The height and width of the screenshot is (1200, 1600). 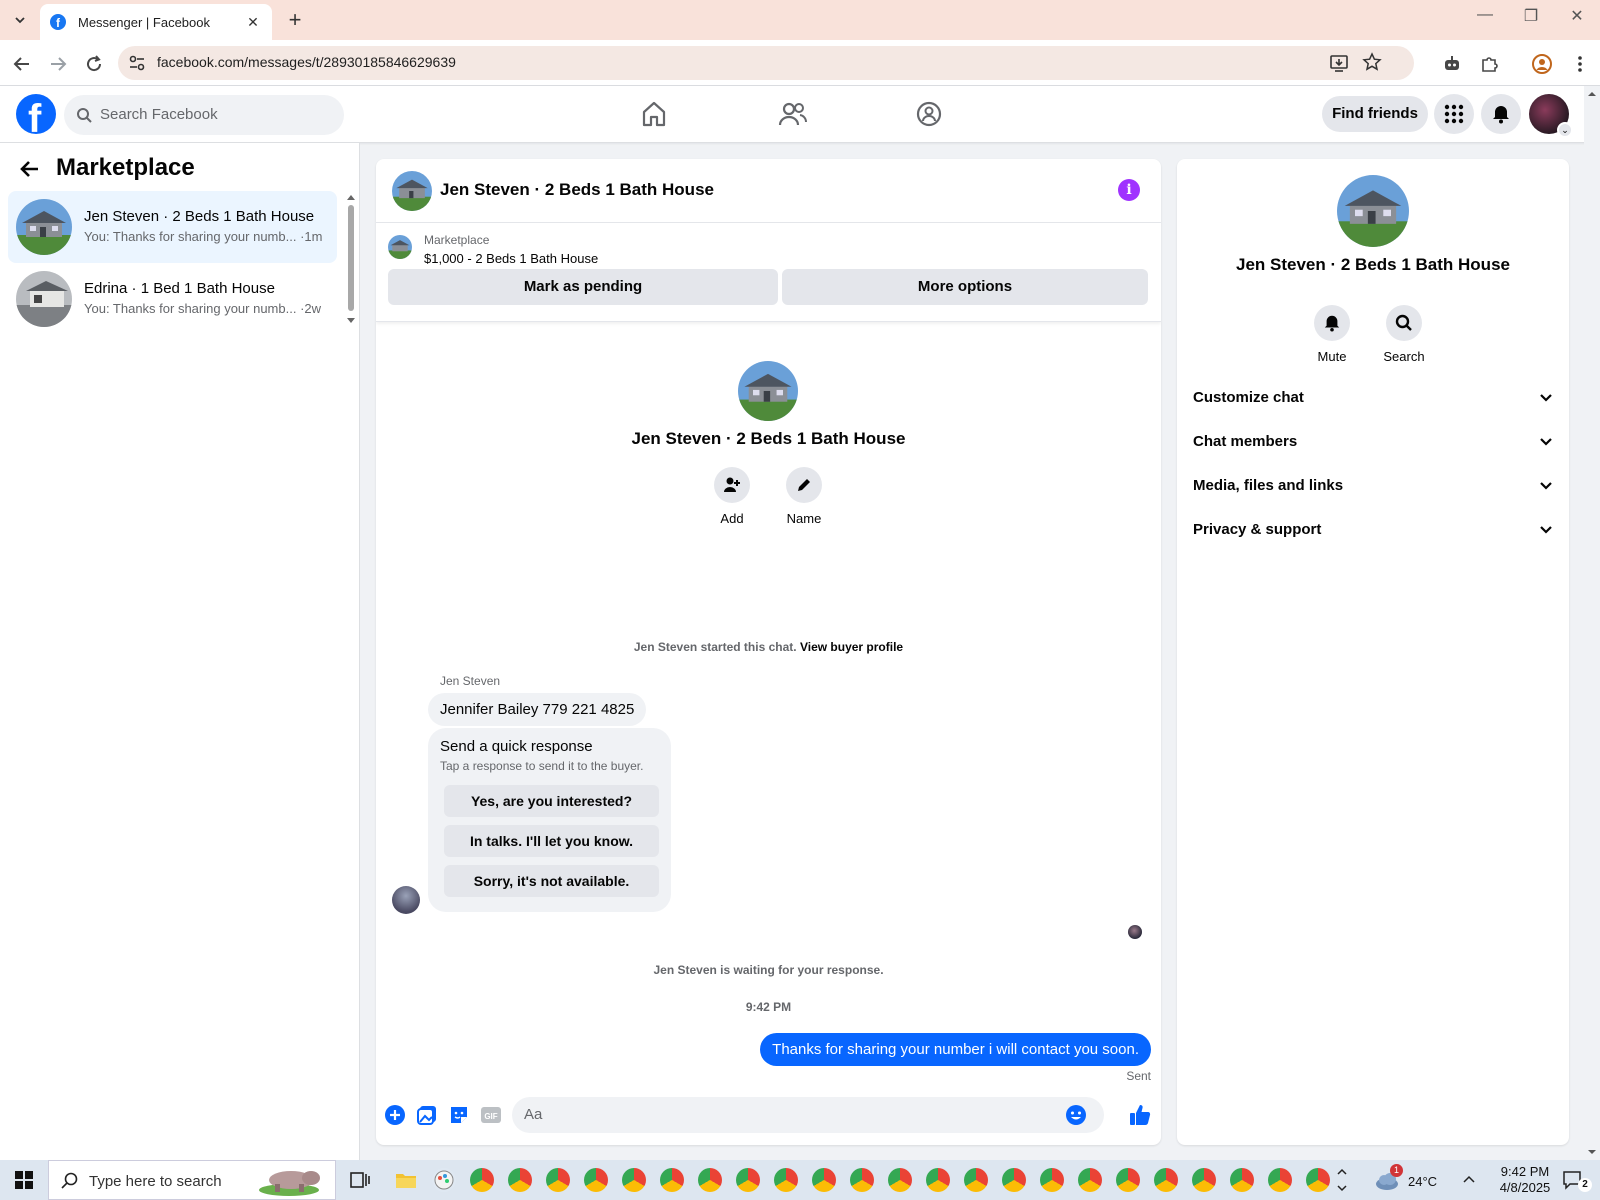 What do you see at coordinates (459, 1115) in the screenshot?
I see `sticker-icon` at bounding box center [459, 1115].